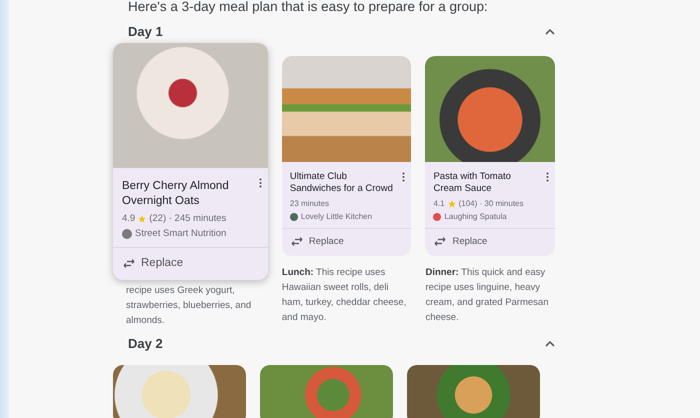 The width and height of the screenshot is (700, 418). Describe the element at coordinates (145, 343) in the screenshot. I see `day-heading: Day 2` at that location.